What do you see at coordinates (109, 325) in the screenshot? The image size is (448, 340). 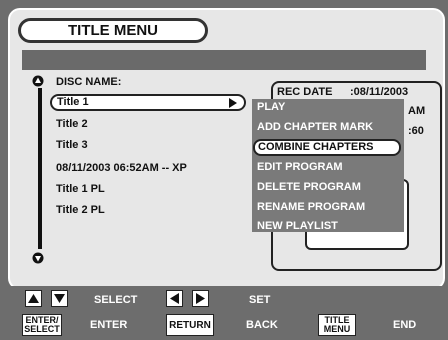 I see `enter-label: ENTER` at bounding box center [109, 325].